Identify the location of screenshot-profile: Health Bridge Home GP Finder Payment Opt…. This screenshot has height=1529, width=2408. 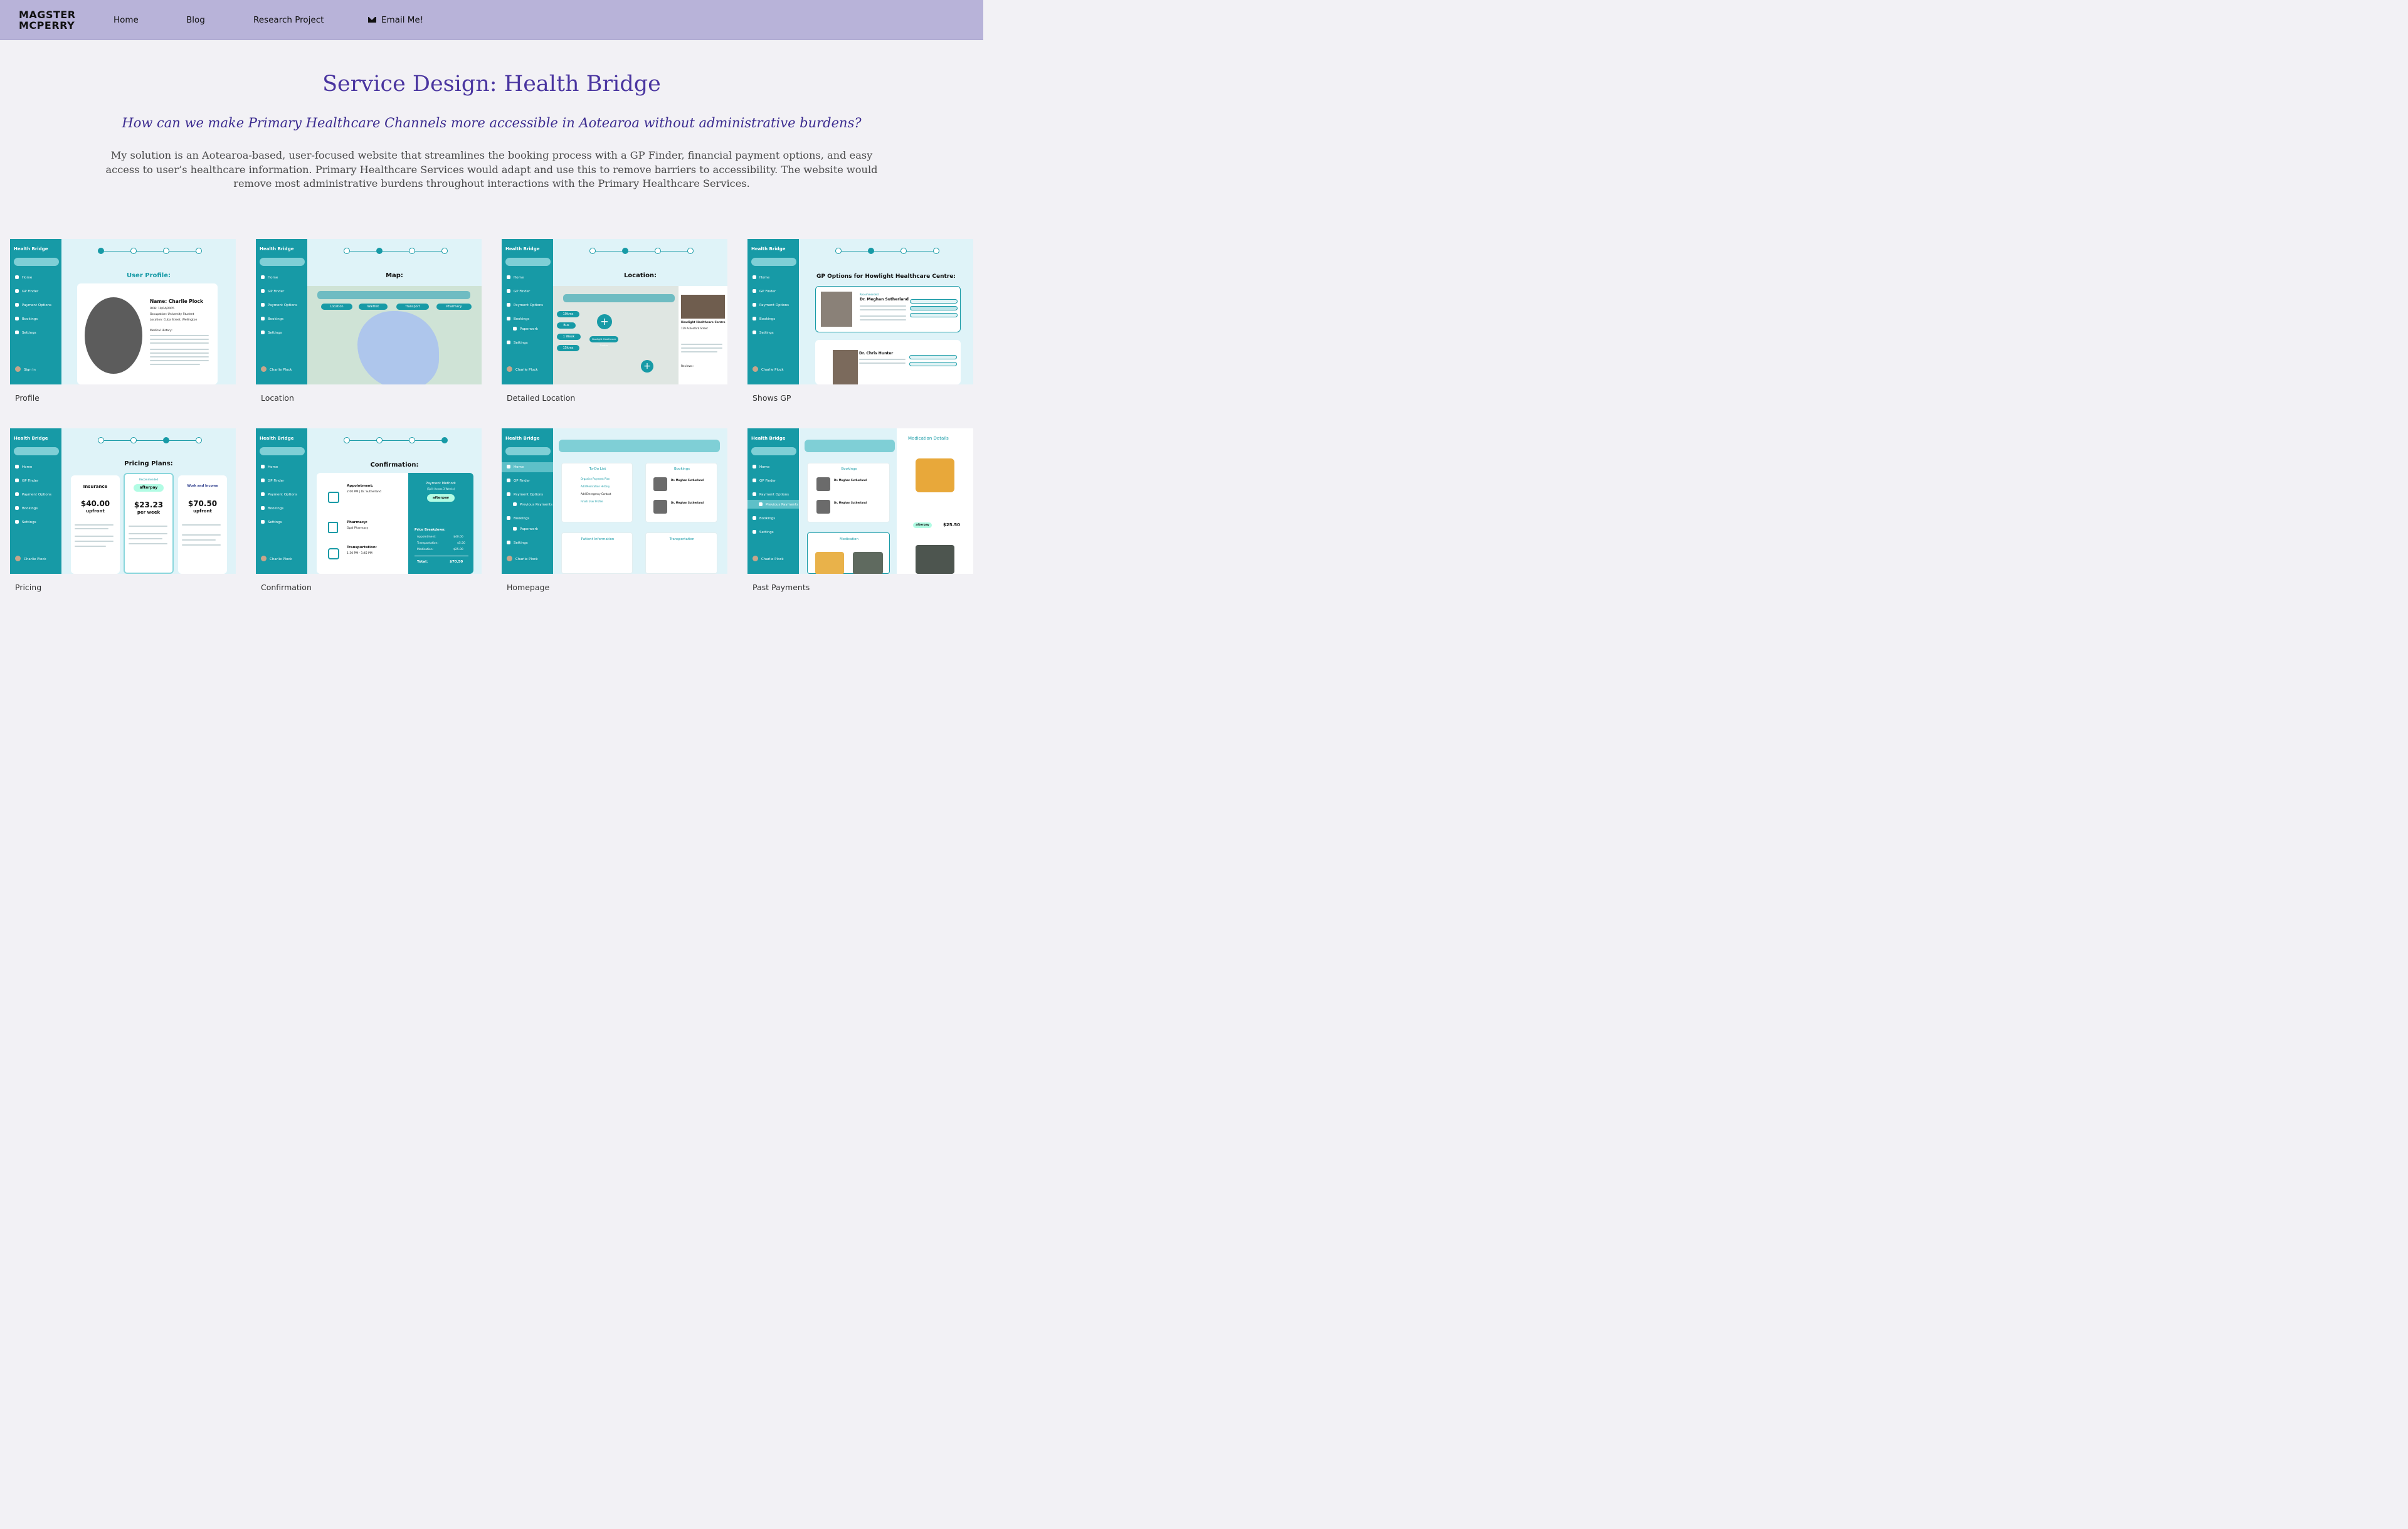
(123, 311).